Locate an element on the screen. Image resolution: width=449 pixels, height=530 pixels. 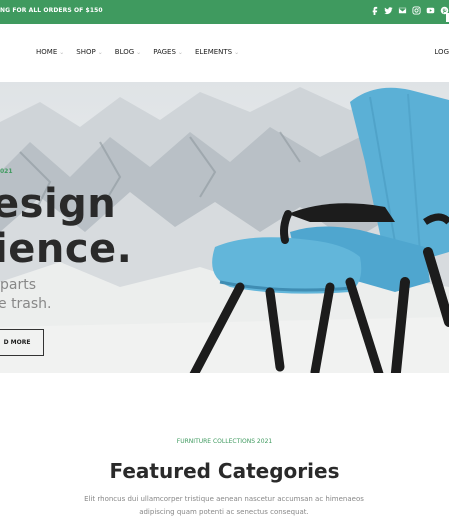
twitter-icon is located at coordinates (388, 10).